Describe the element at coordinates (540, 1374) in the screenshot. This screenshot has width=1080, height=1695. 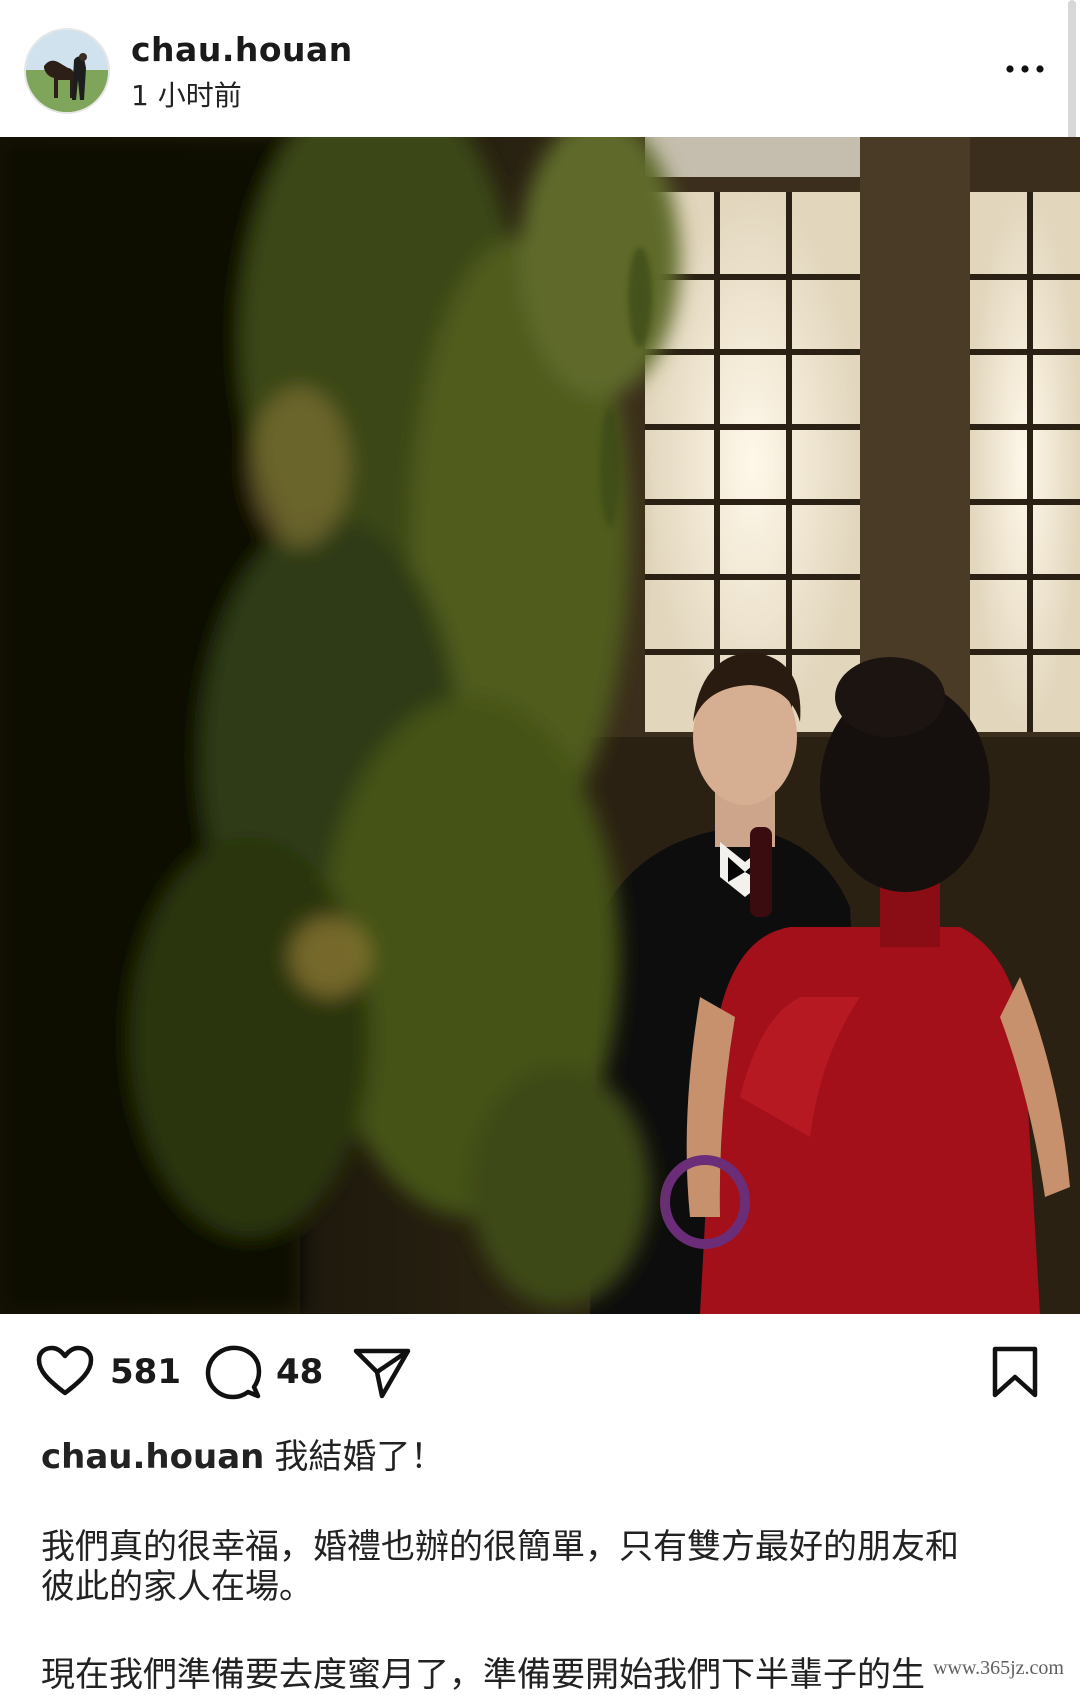
I see `post-action-bar: 581 48` at that location.